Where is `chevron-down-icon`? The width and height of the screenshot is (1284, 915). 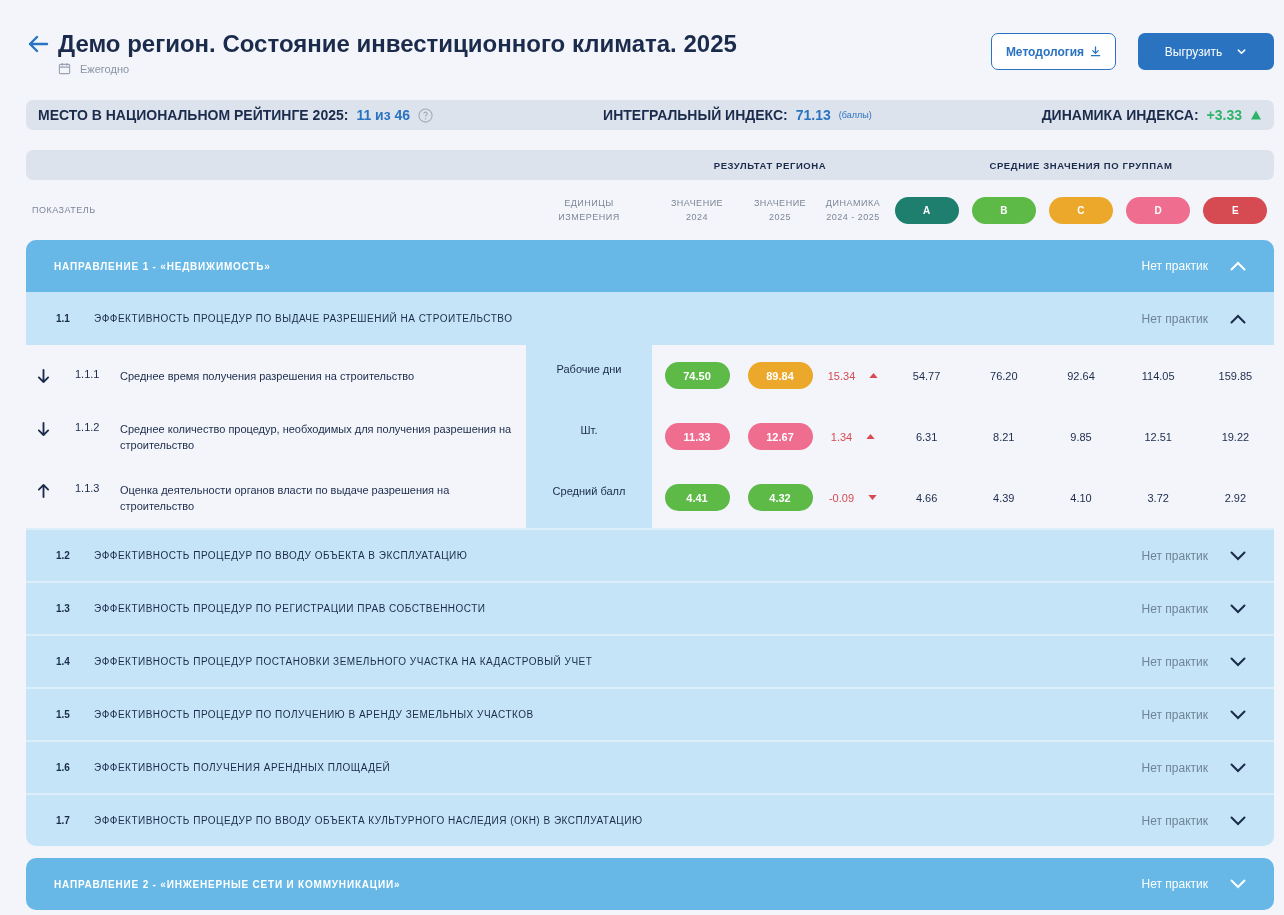
chevron-down-icon is located at coordinates (1242, 51).